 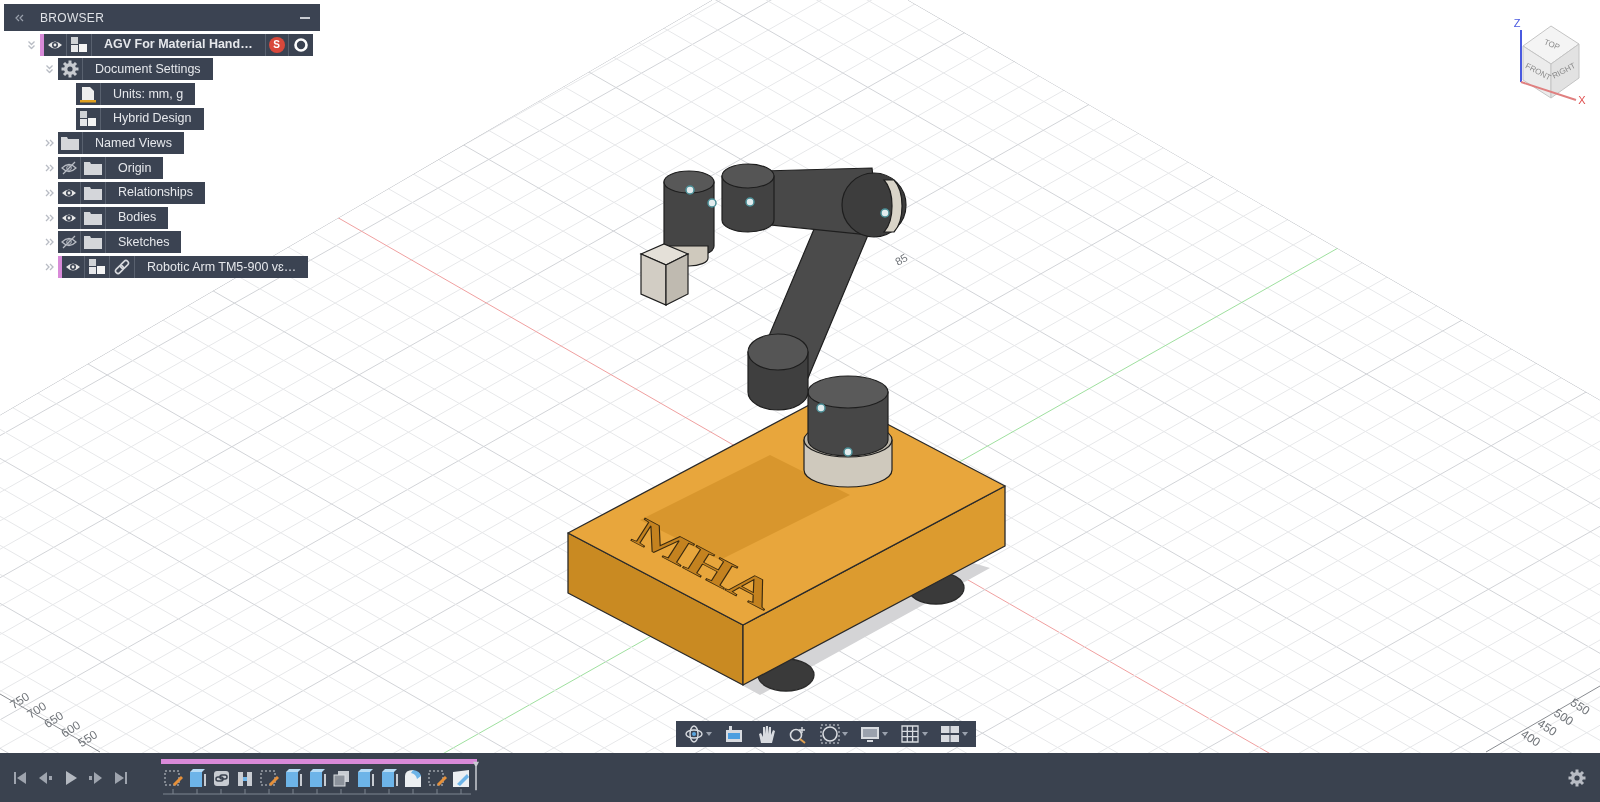 I want to click on tree-item: Bodies, so click(x=113, y=217).